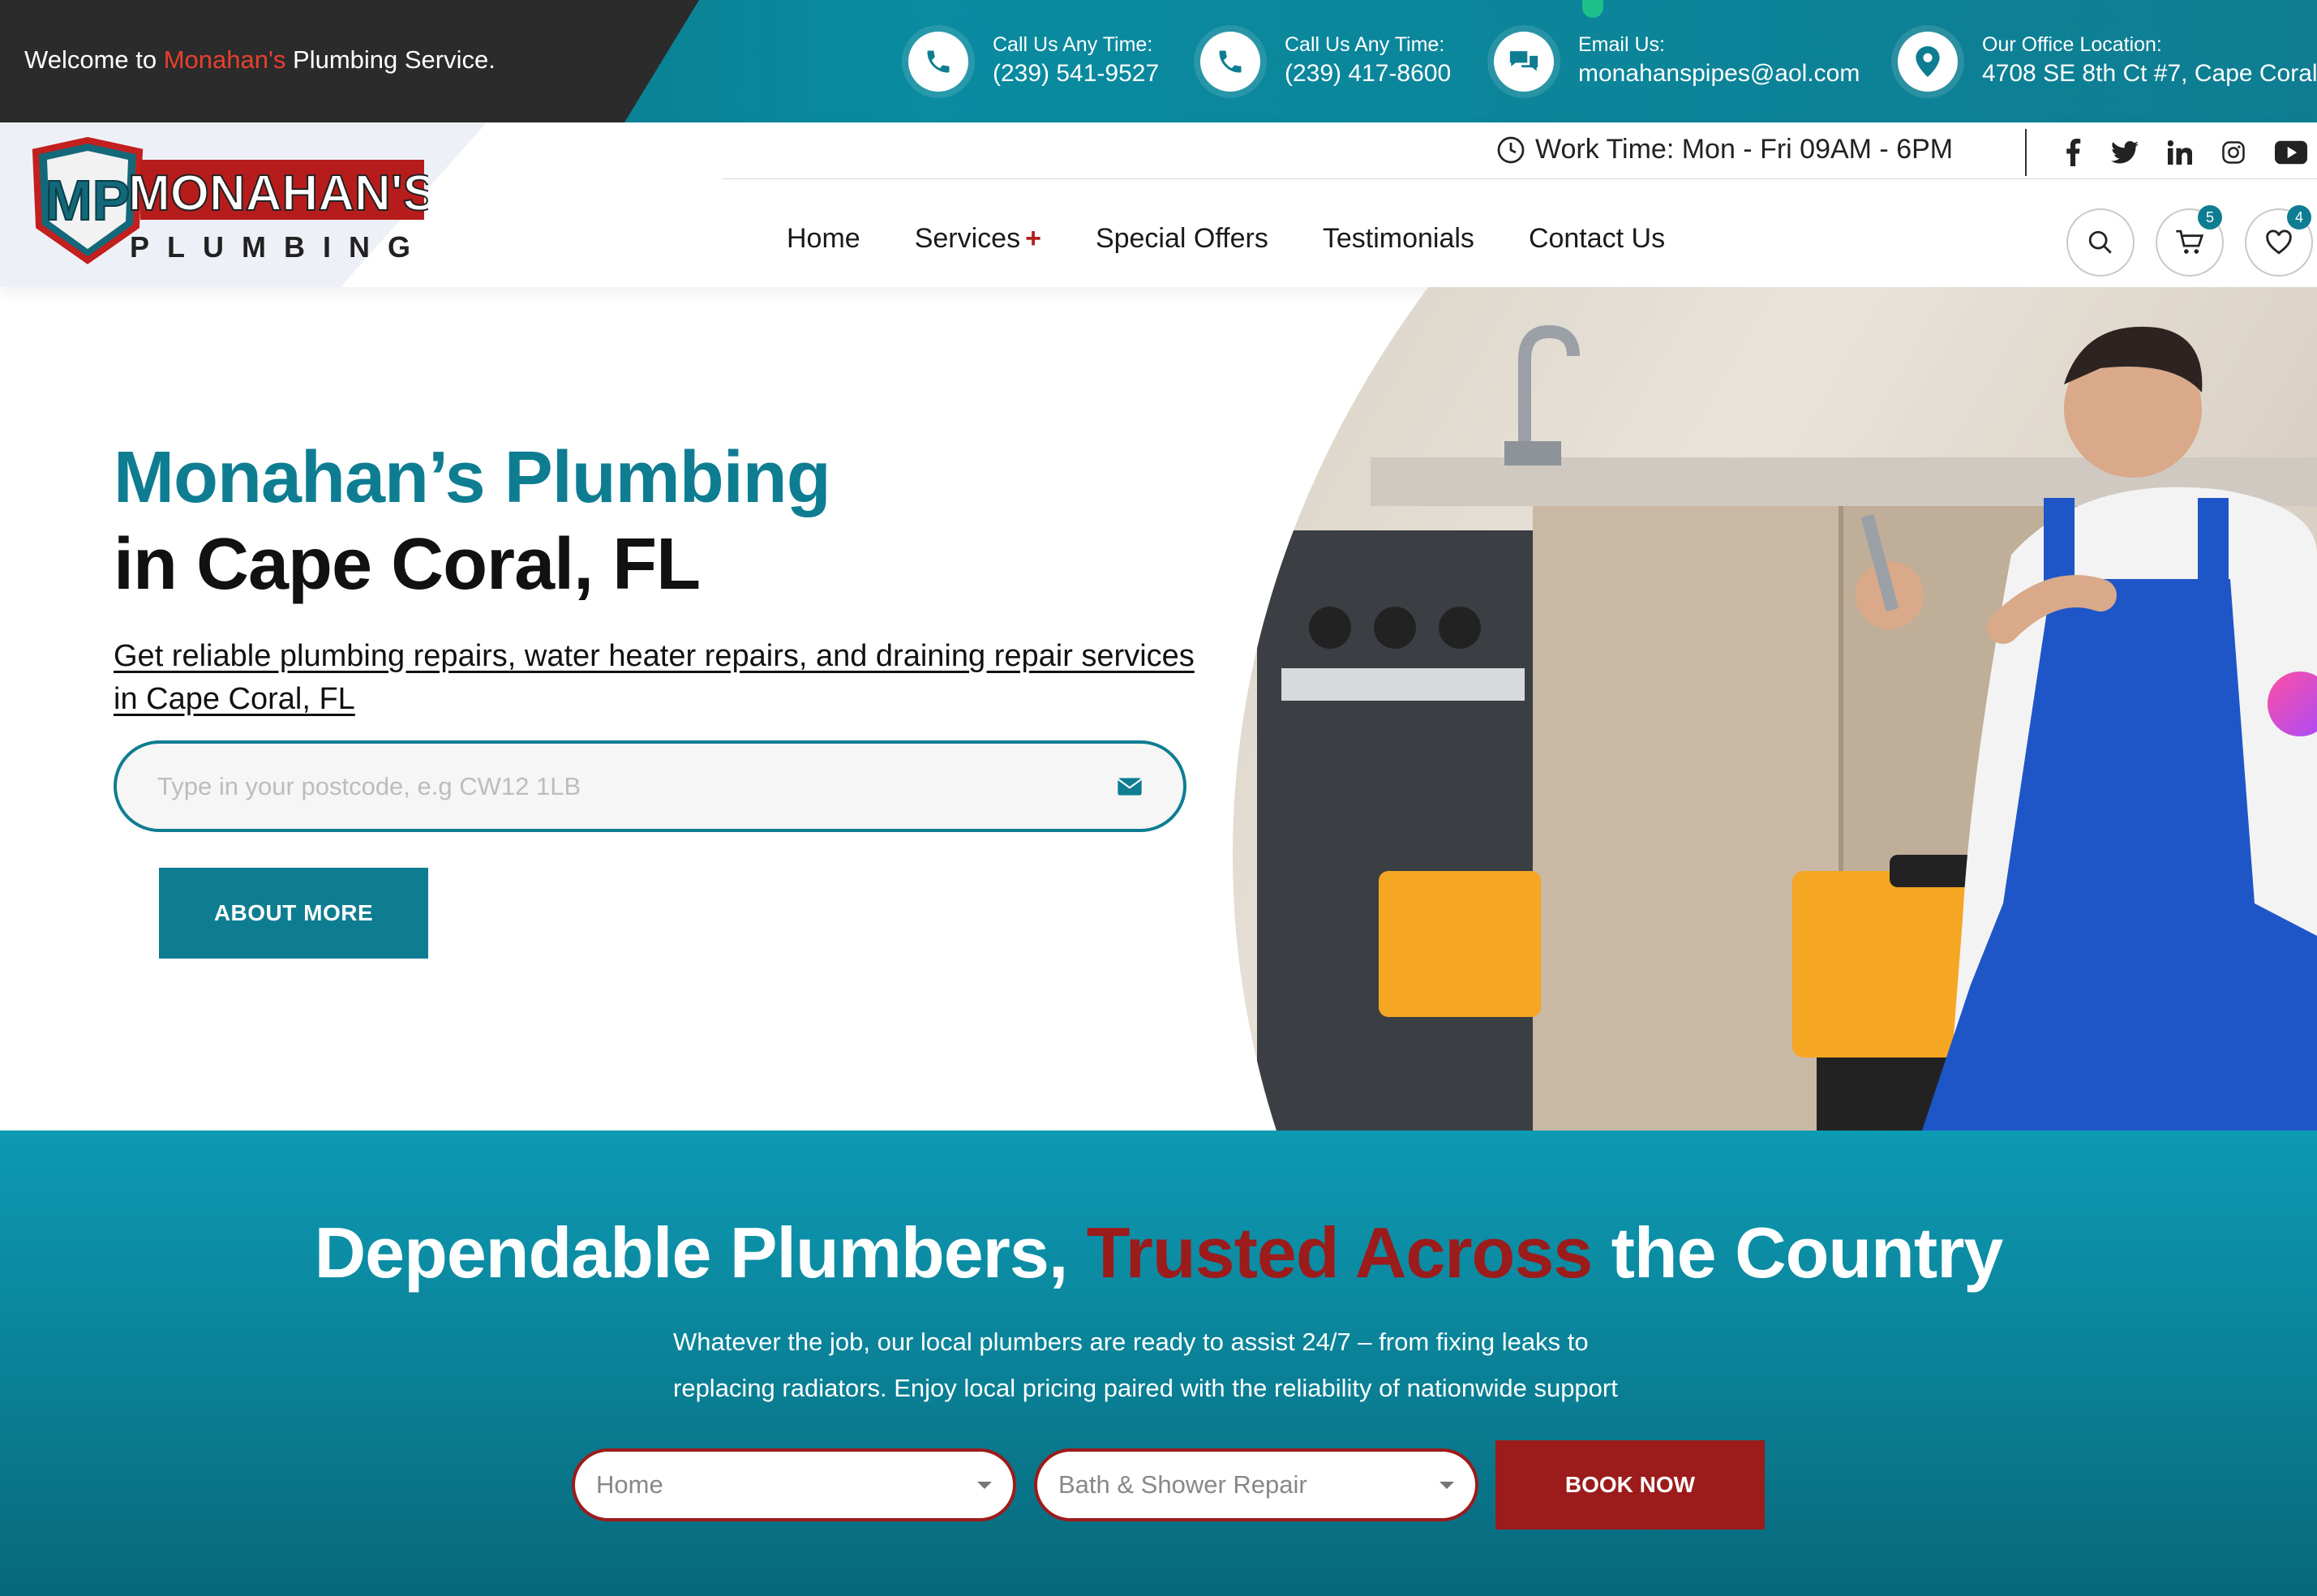 This screenshot has height=1596, width=2317. What do you see at coordinates (1744, 149) in the screenshot?
I see `work-time-text: Work Time: Mon - Fri 09AM - 6PM` at bounding box center [1744, 149].